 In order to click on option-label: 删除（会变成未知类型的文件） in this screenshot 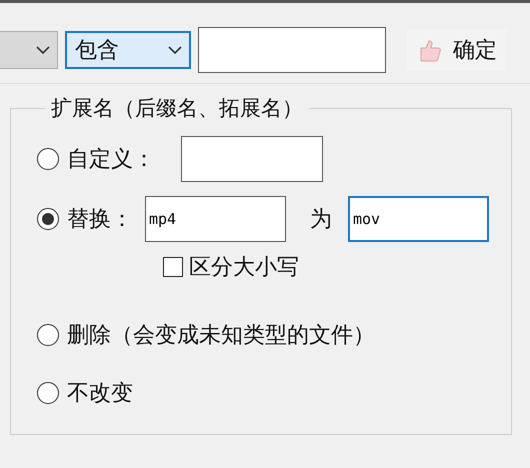, I will do `click(221, 336)`.